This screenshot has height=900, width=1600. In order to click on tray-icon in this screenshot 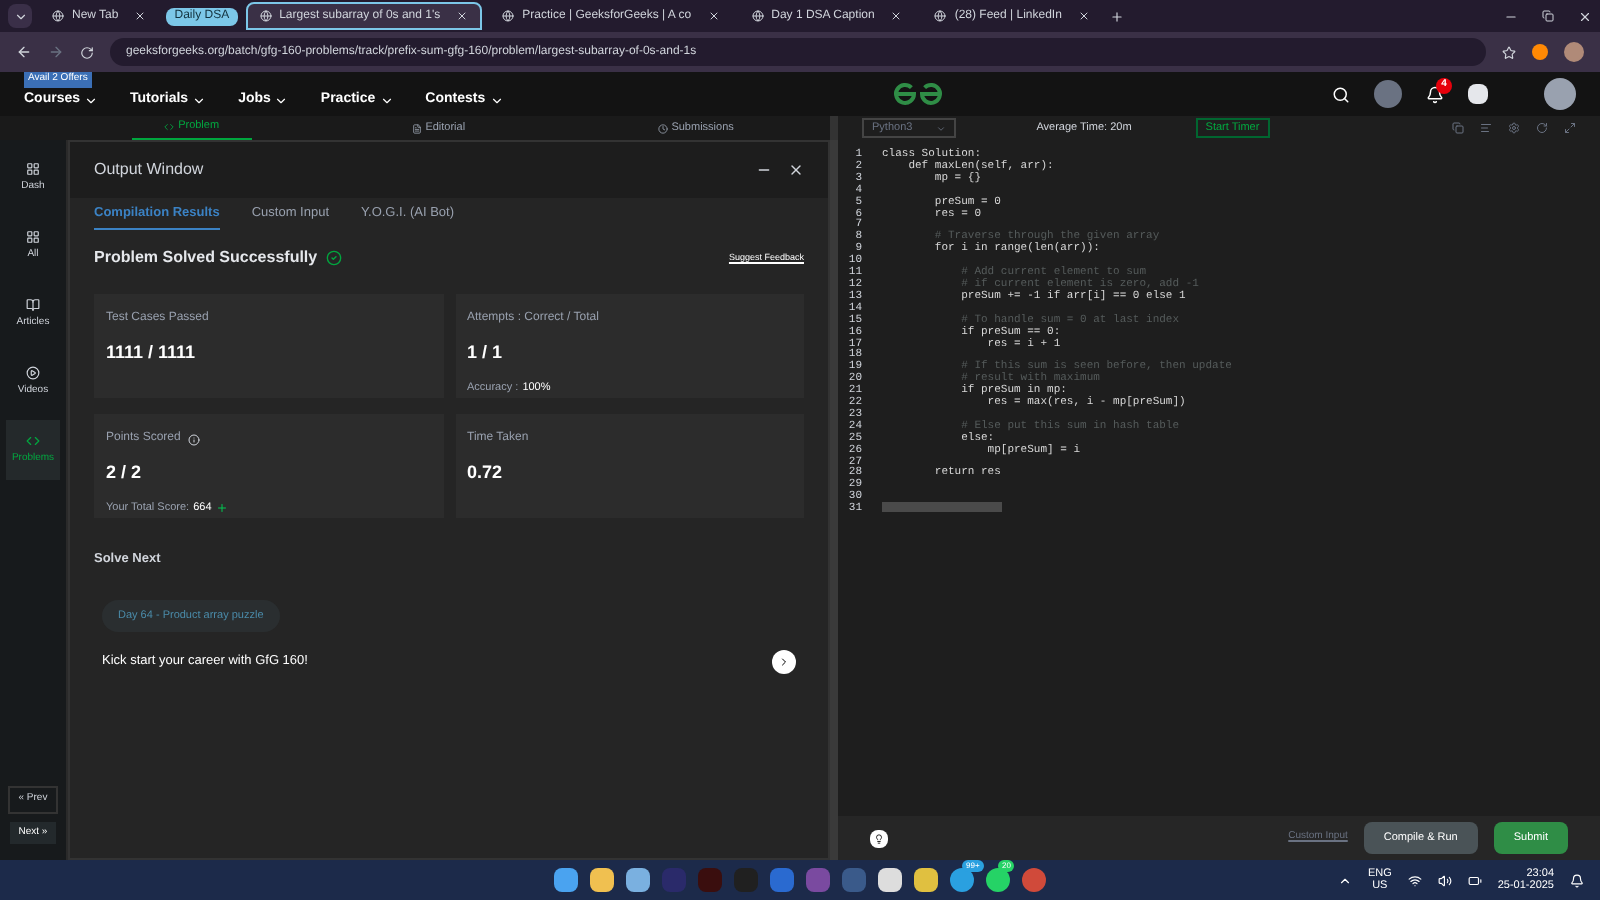, I will do `click(1344, 880)`.